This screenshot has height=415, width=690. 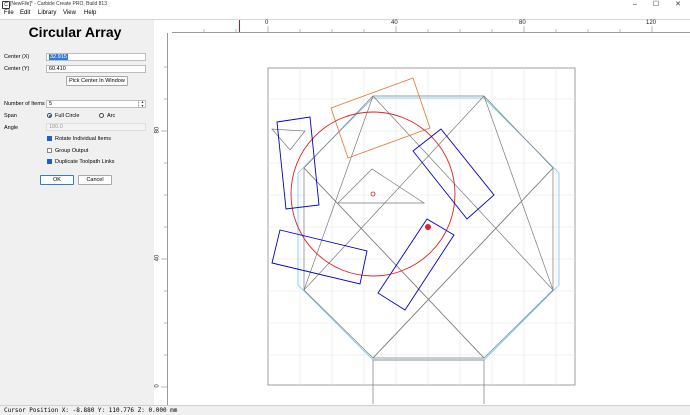 I want to click on center-x-label: Center (X), so click(x=17, y=57).